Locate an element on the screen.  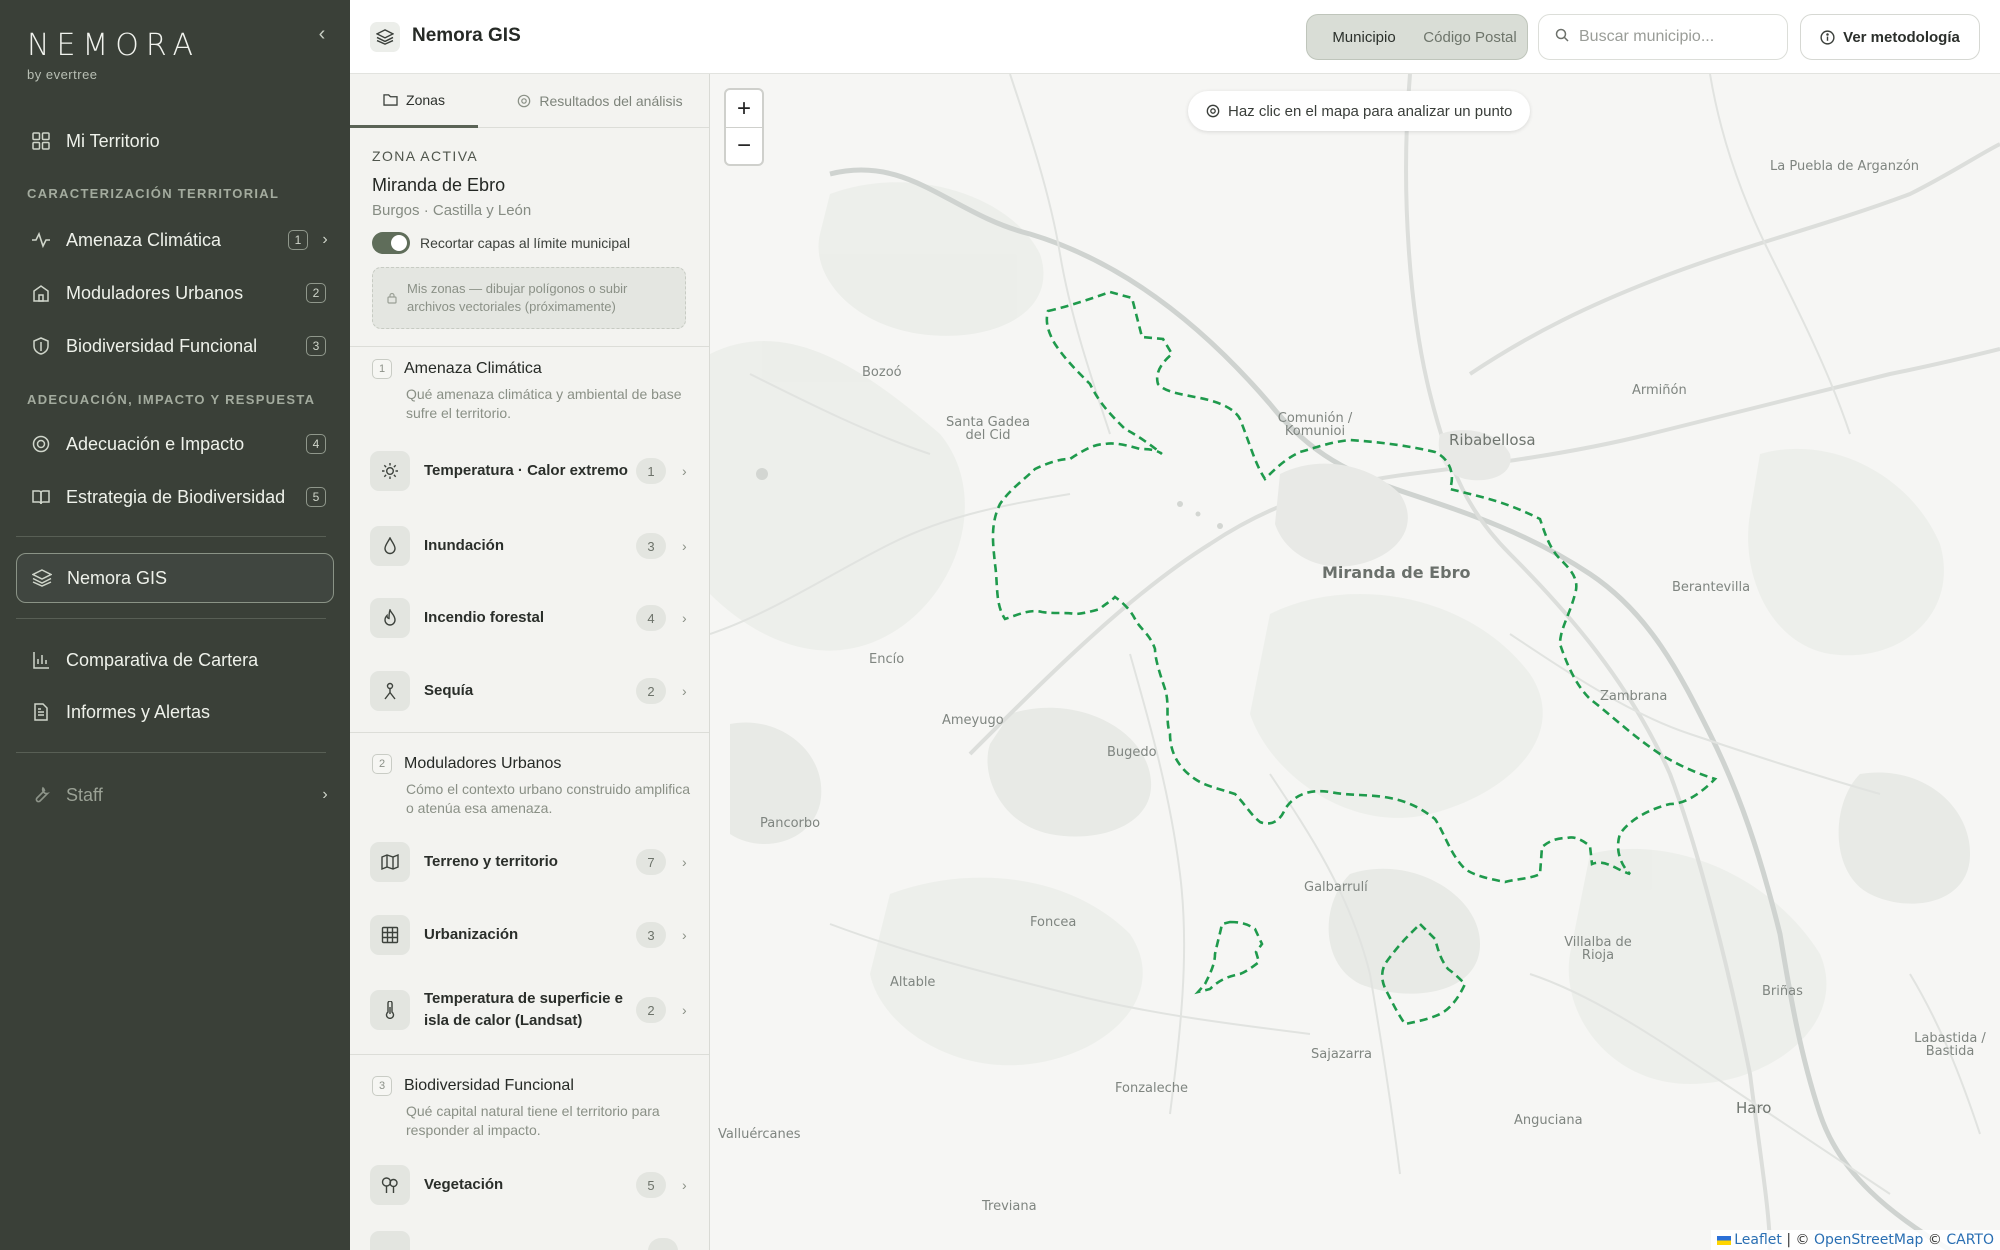
layer-item-label: Temperatura · Calor extremo is located at coordinates (526, 470).